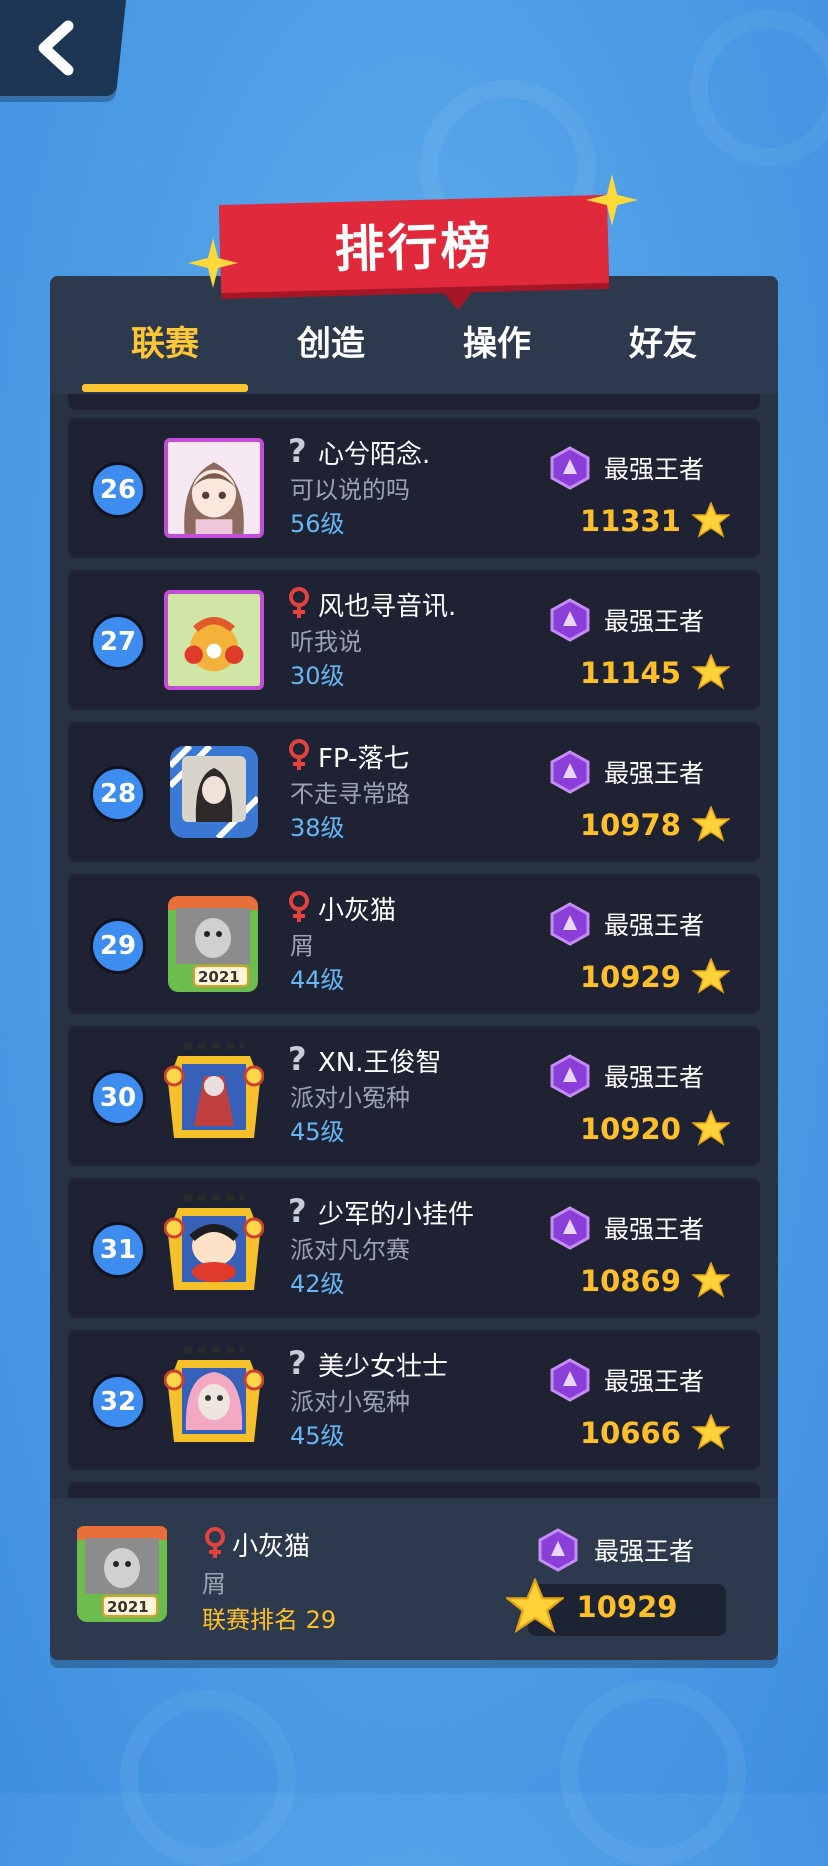 Image resolution: width=828 pixels, height=1866 pixels. I want to click on tiger-cartoon-avatar-image, so click(214, 640).